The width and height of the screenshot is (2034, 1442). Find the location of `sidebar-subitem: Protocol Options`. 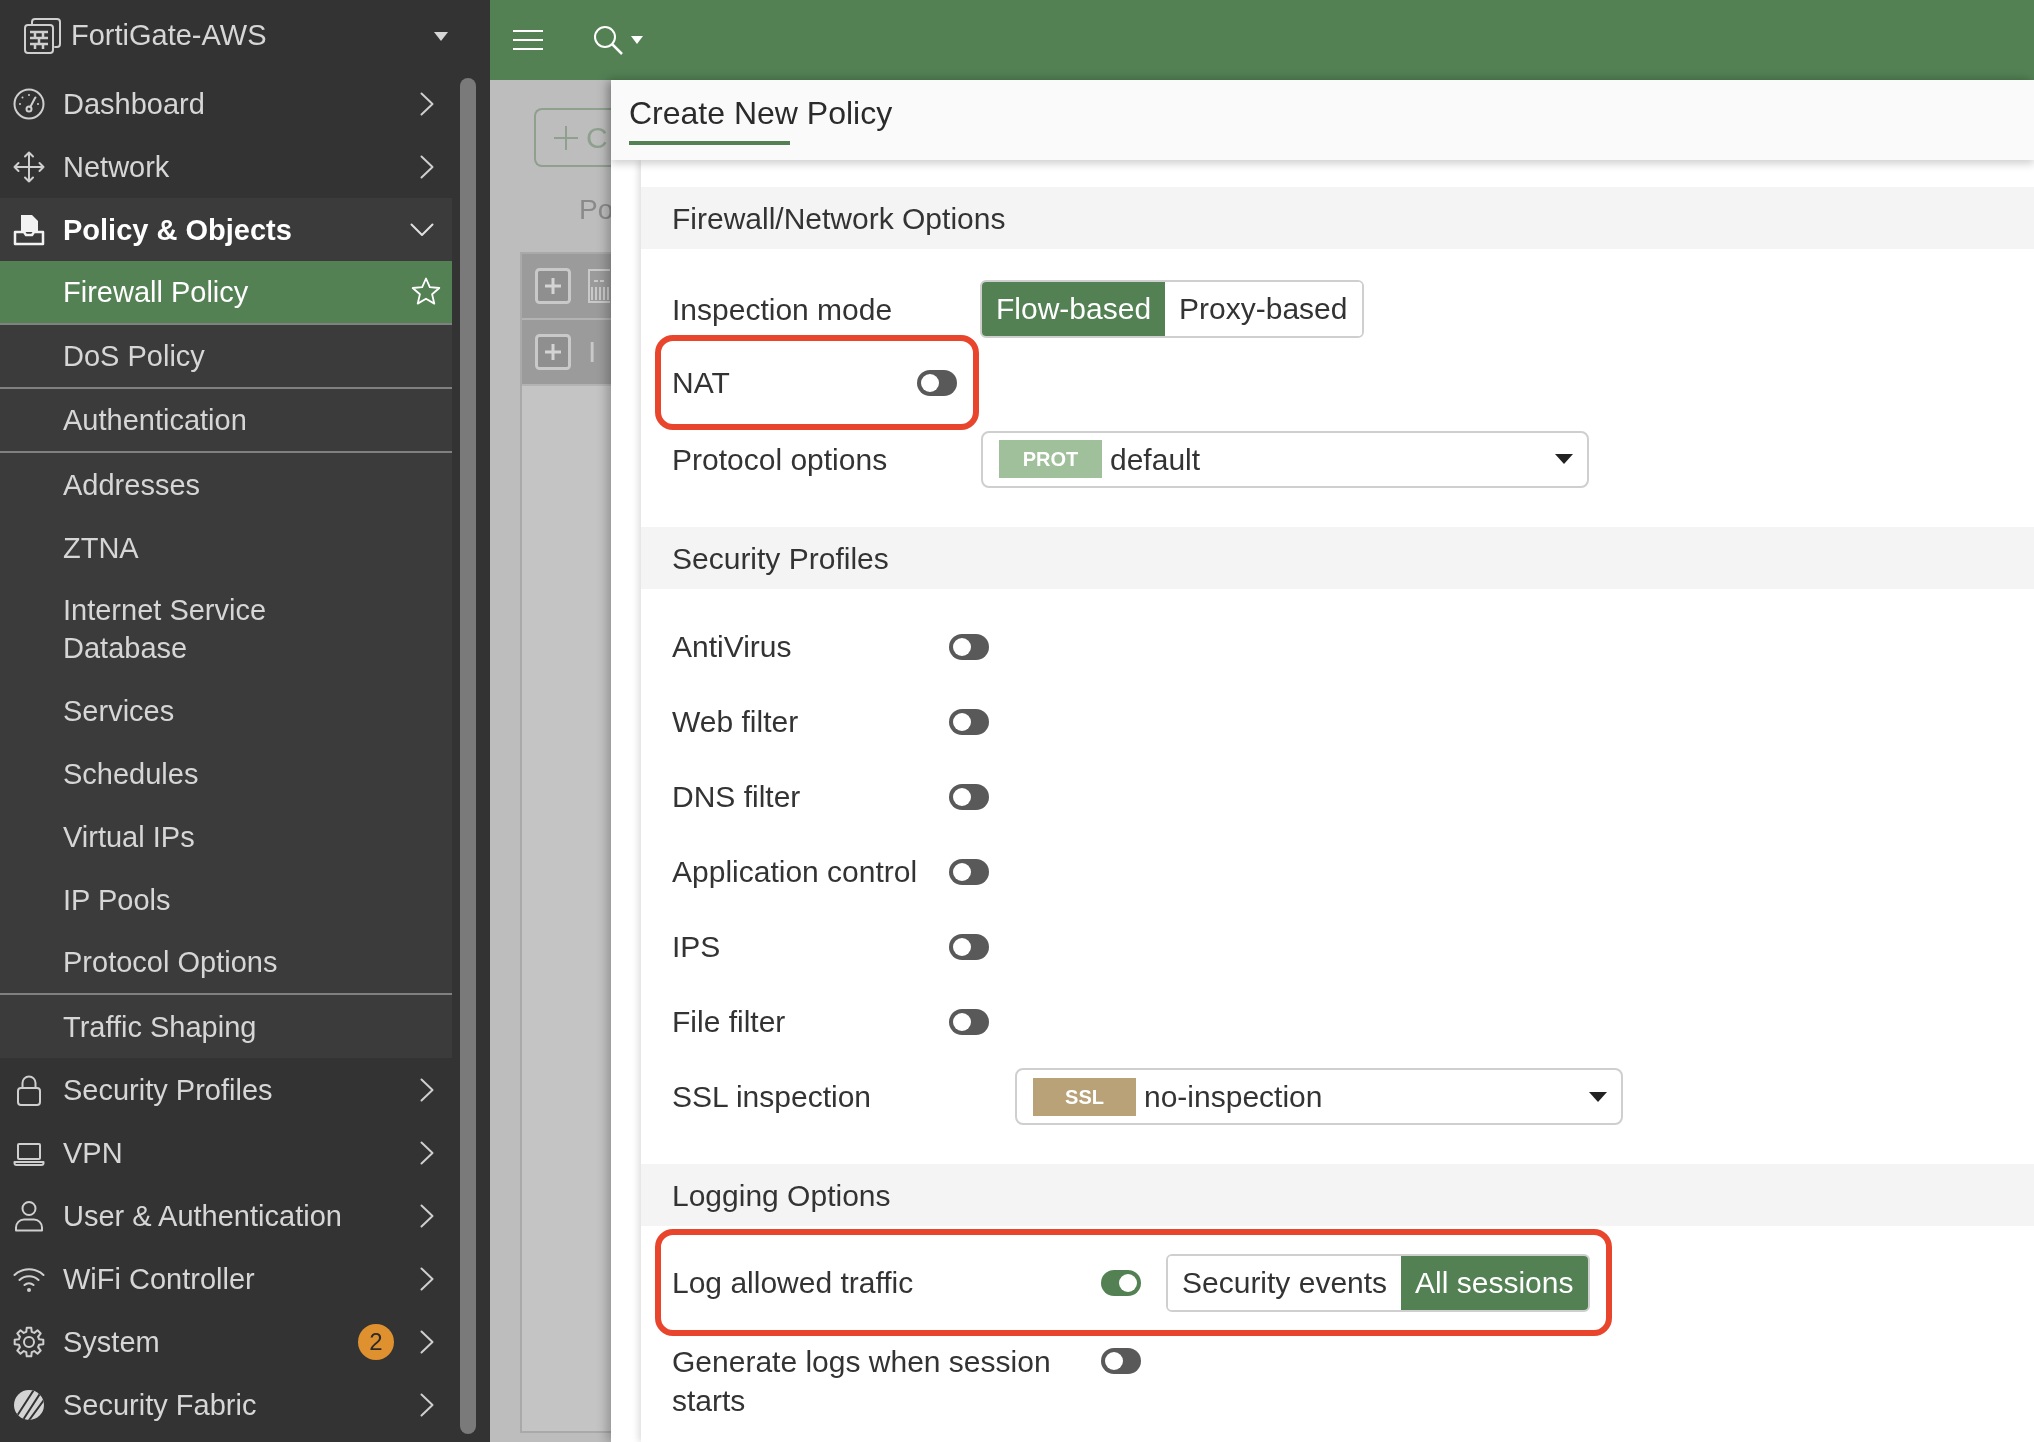

sidebar-subitem: Protocol Options is located at coordinates (226, 963).